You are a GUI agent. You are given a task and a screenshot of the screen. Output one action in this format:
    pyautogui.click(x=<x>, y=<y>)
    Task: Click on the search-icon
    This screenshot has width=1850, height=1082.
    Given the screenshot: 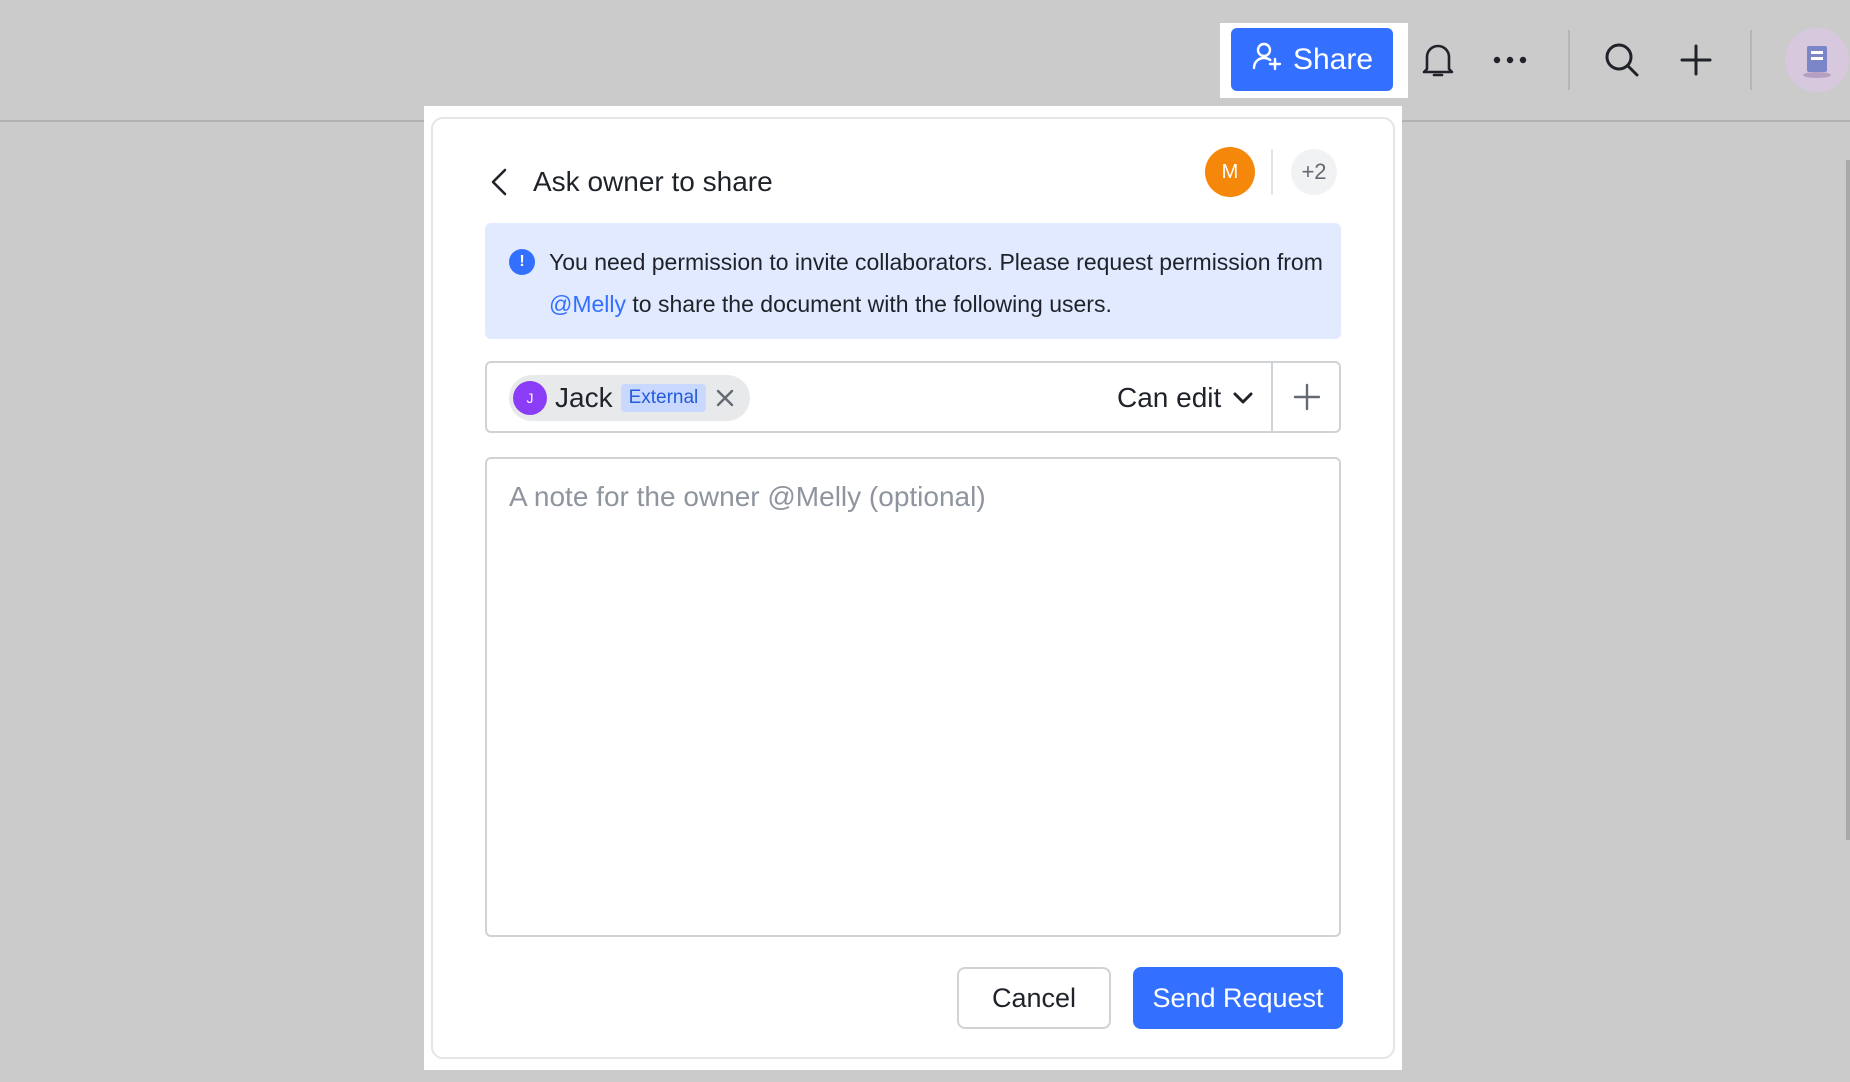 What is the action you would take?
    pyautogui.click(x=1622, y=60)
    